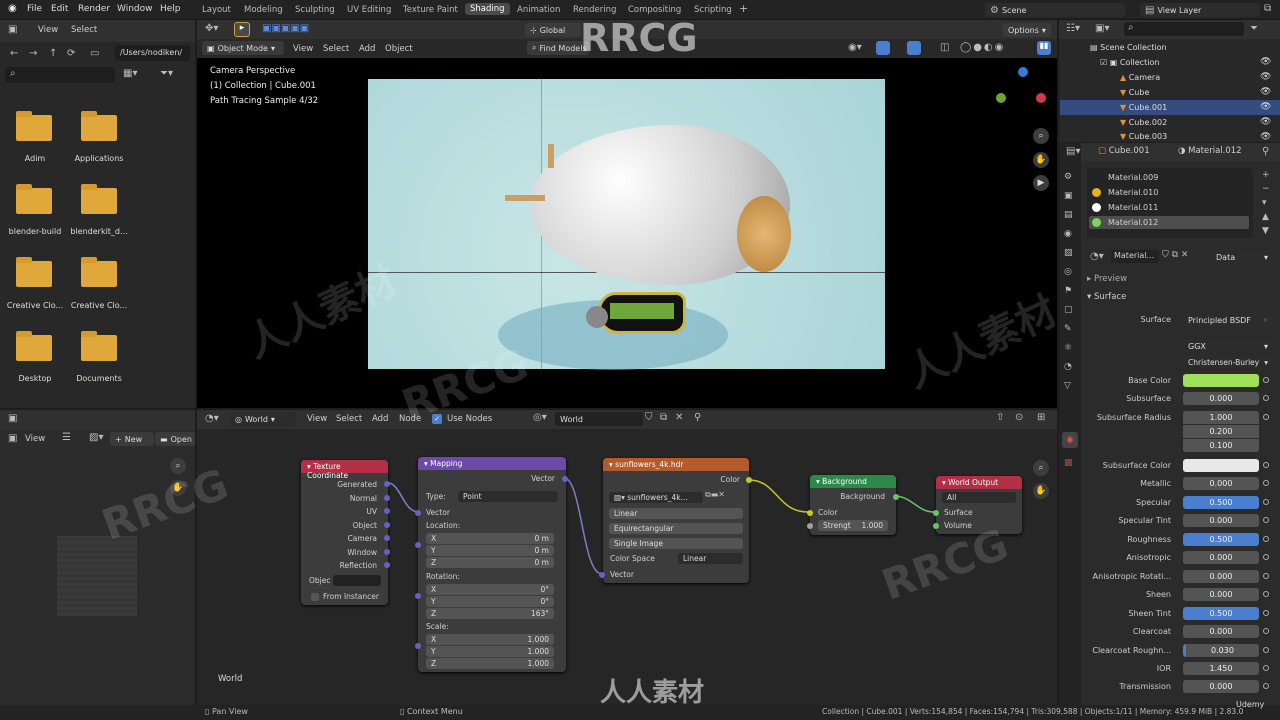 The image size is (1280, 720). I want to click on file-item: Adim, so click(35, 158).